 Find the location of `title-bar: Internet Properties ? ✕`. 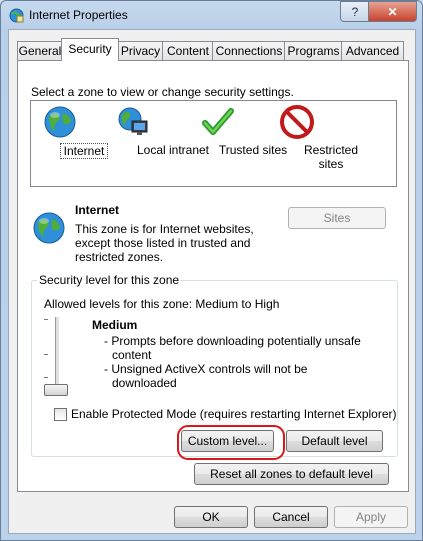

title-bar: Internet Properties ? ✕ is located at coordinates (211, 15).